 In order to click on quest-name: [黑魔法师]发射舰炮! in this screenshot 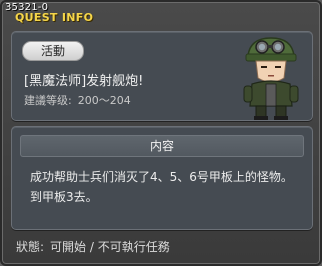, I will do `click(84, 81)`.